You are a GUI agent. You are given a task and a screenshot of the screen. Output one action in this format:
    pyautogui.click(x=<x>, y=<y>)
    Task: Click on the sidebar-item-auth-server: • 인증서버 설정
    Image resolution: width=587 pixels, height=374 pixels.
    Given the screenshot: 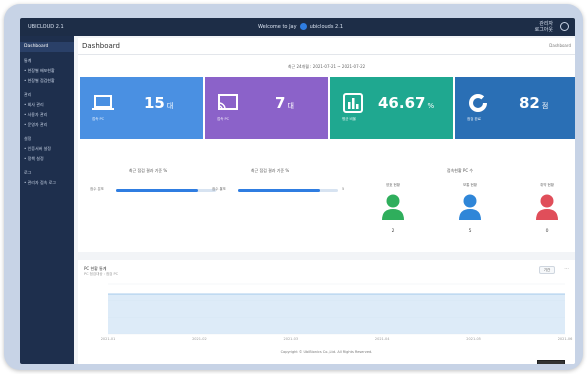 What is the action you would take?
    pyautogui.click(x=37, y=149)
    